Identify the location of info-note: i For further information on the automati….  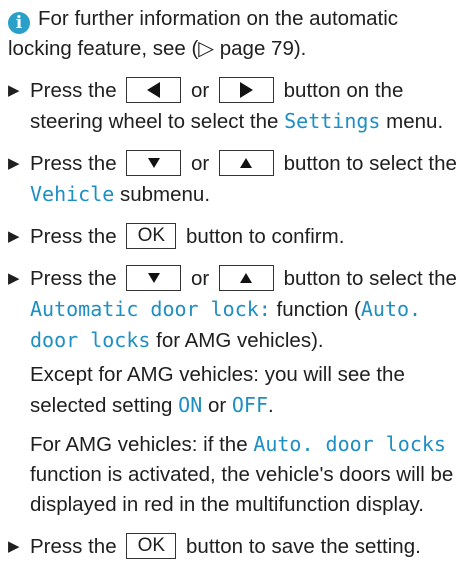
(233, 34).